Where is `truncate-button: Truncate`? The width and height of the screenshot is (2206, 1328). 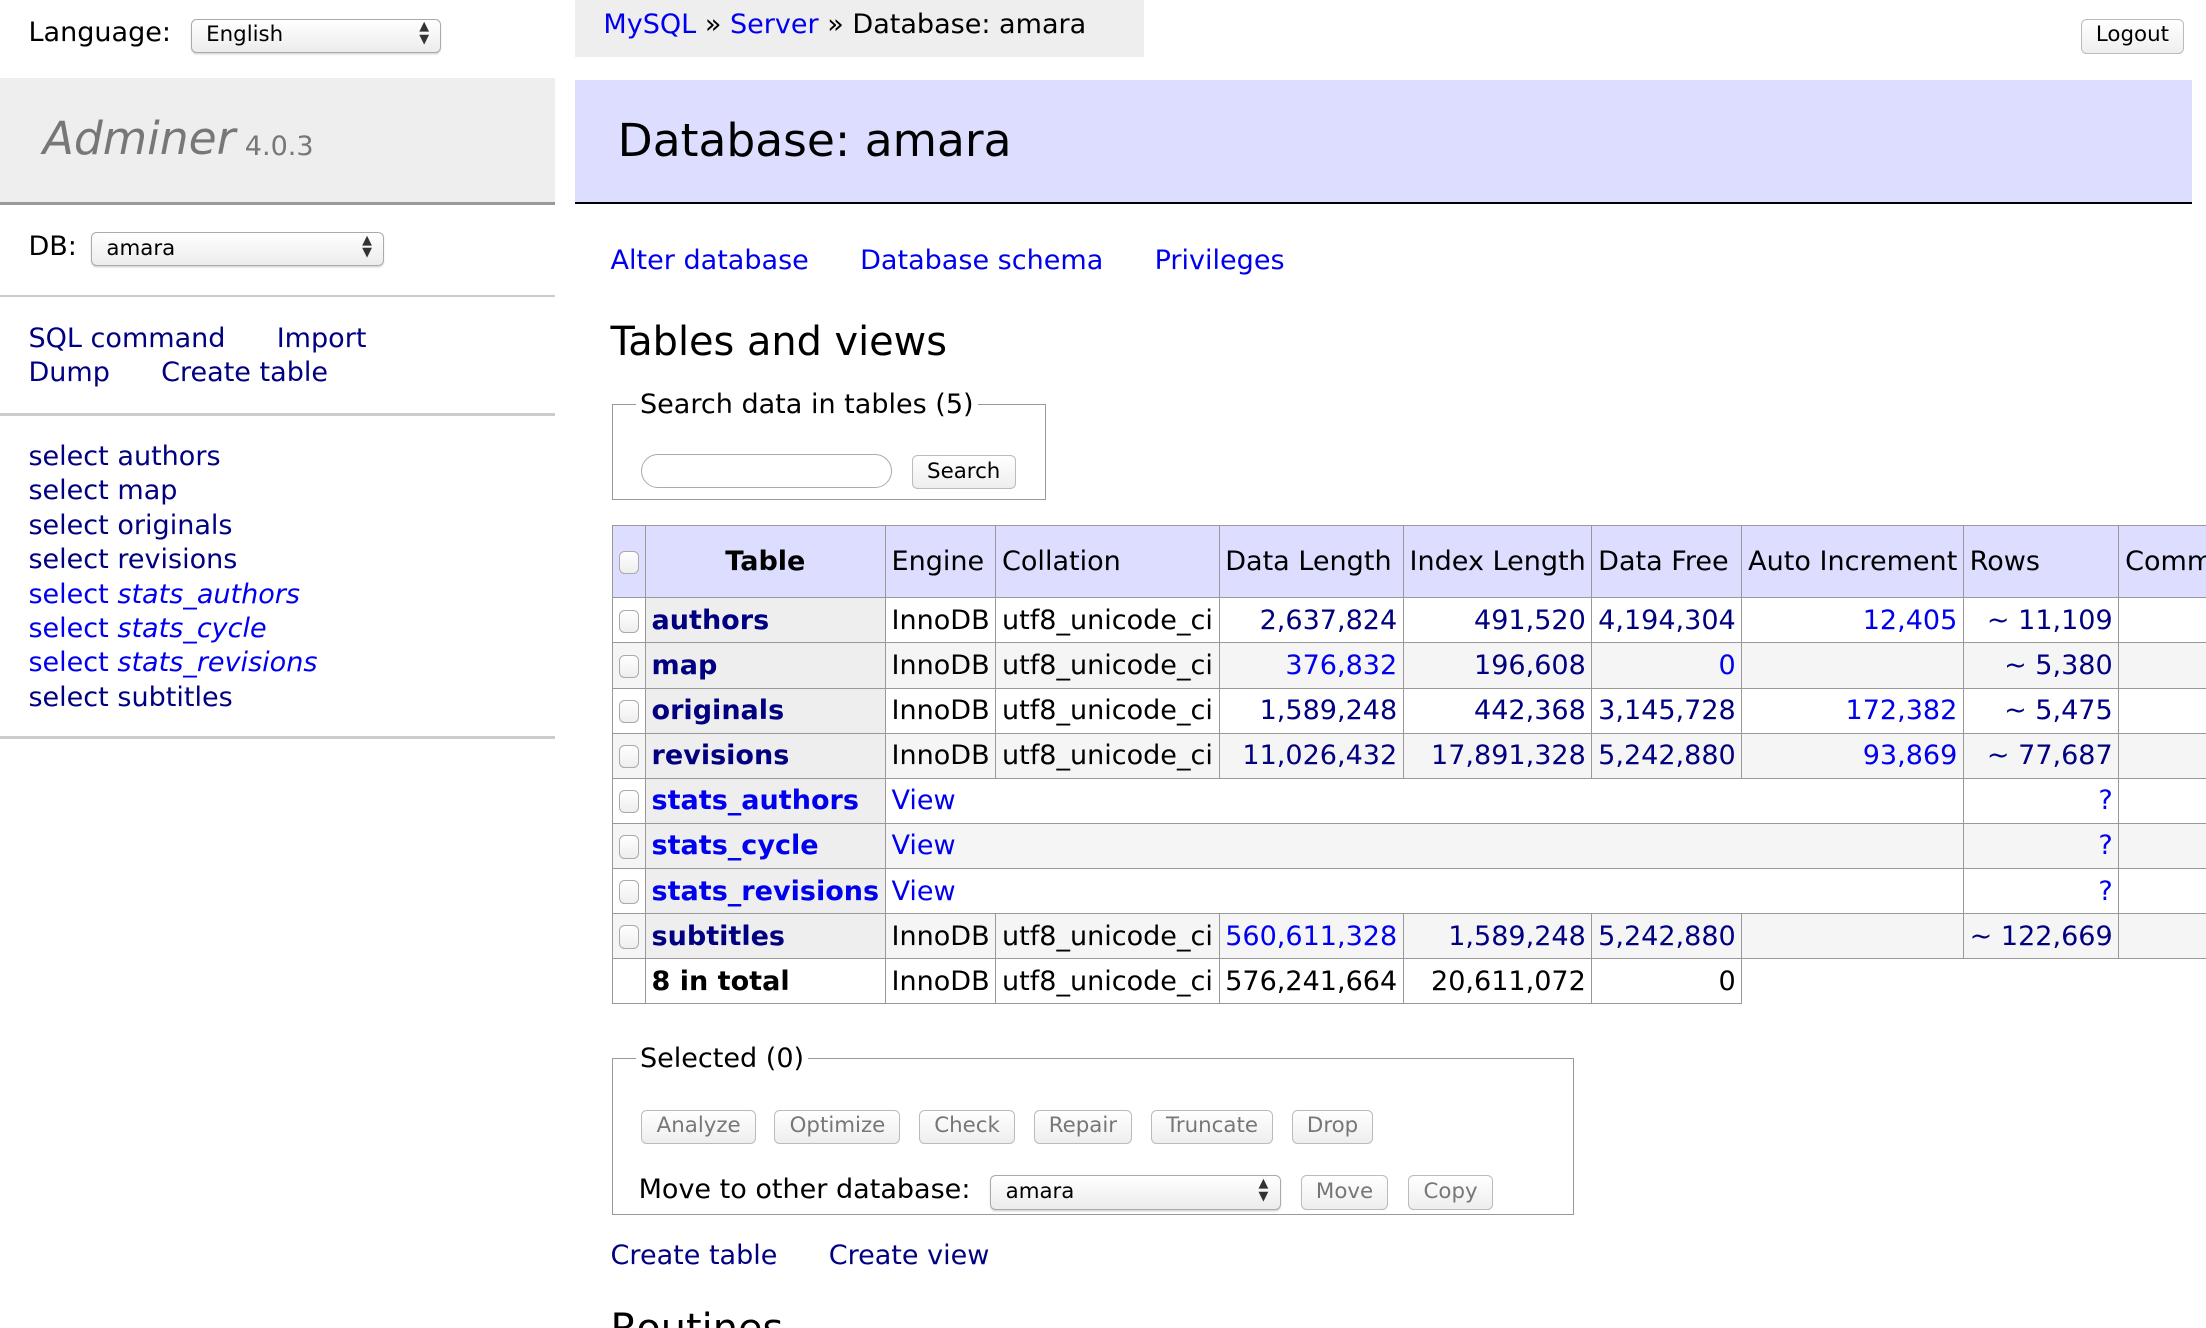
truncate-button: Truncate is located at coordinates (1212, 1127).